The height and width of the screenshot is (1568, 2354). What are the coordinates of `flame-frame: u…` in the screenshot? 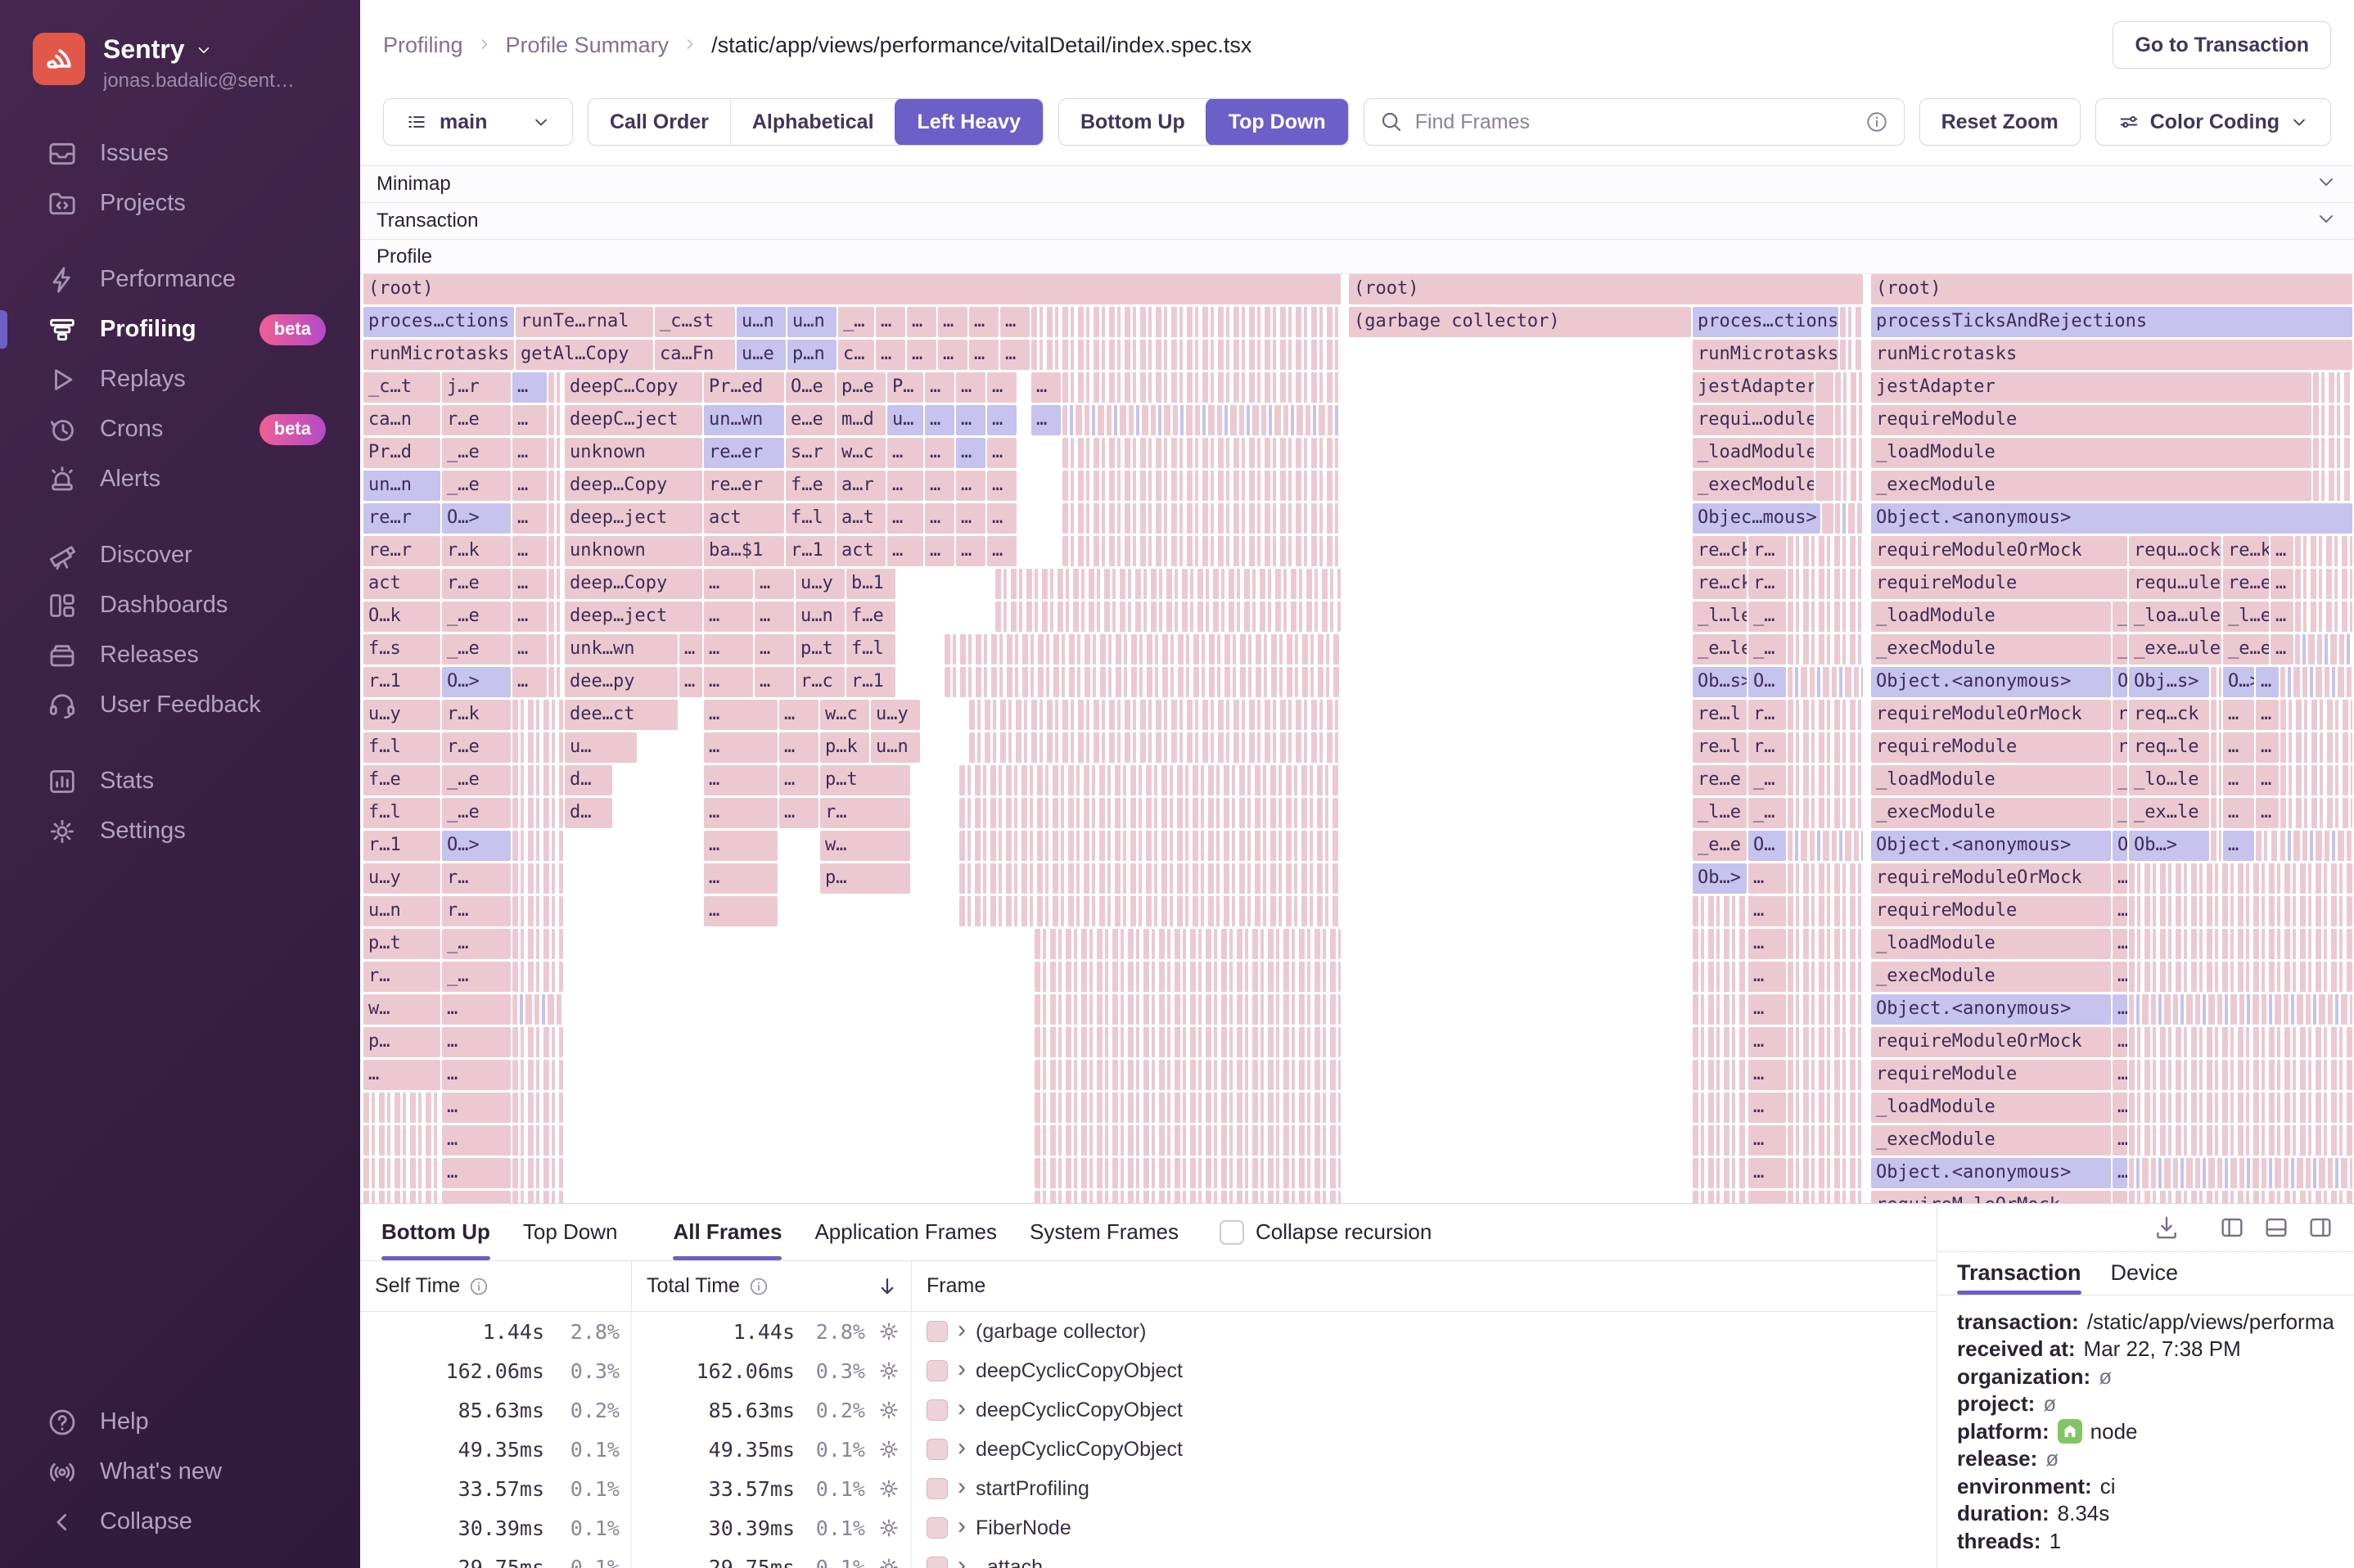 It's located at (905, 420).